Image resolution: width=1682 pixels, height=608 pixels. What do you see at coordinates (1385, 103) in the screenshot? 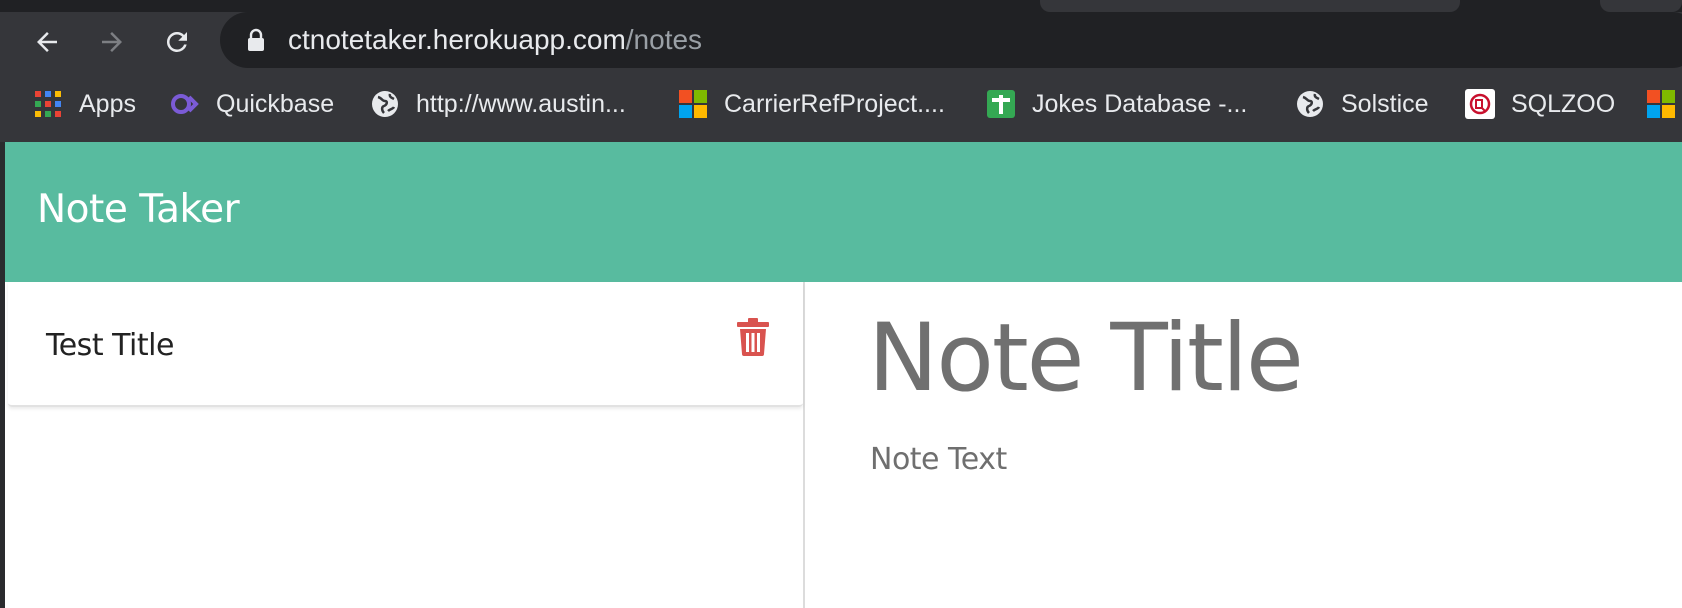
I see `bookmark-label: Solstice` at bounding box center [1385, 103].